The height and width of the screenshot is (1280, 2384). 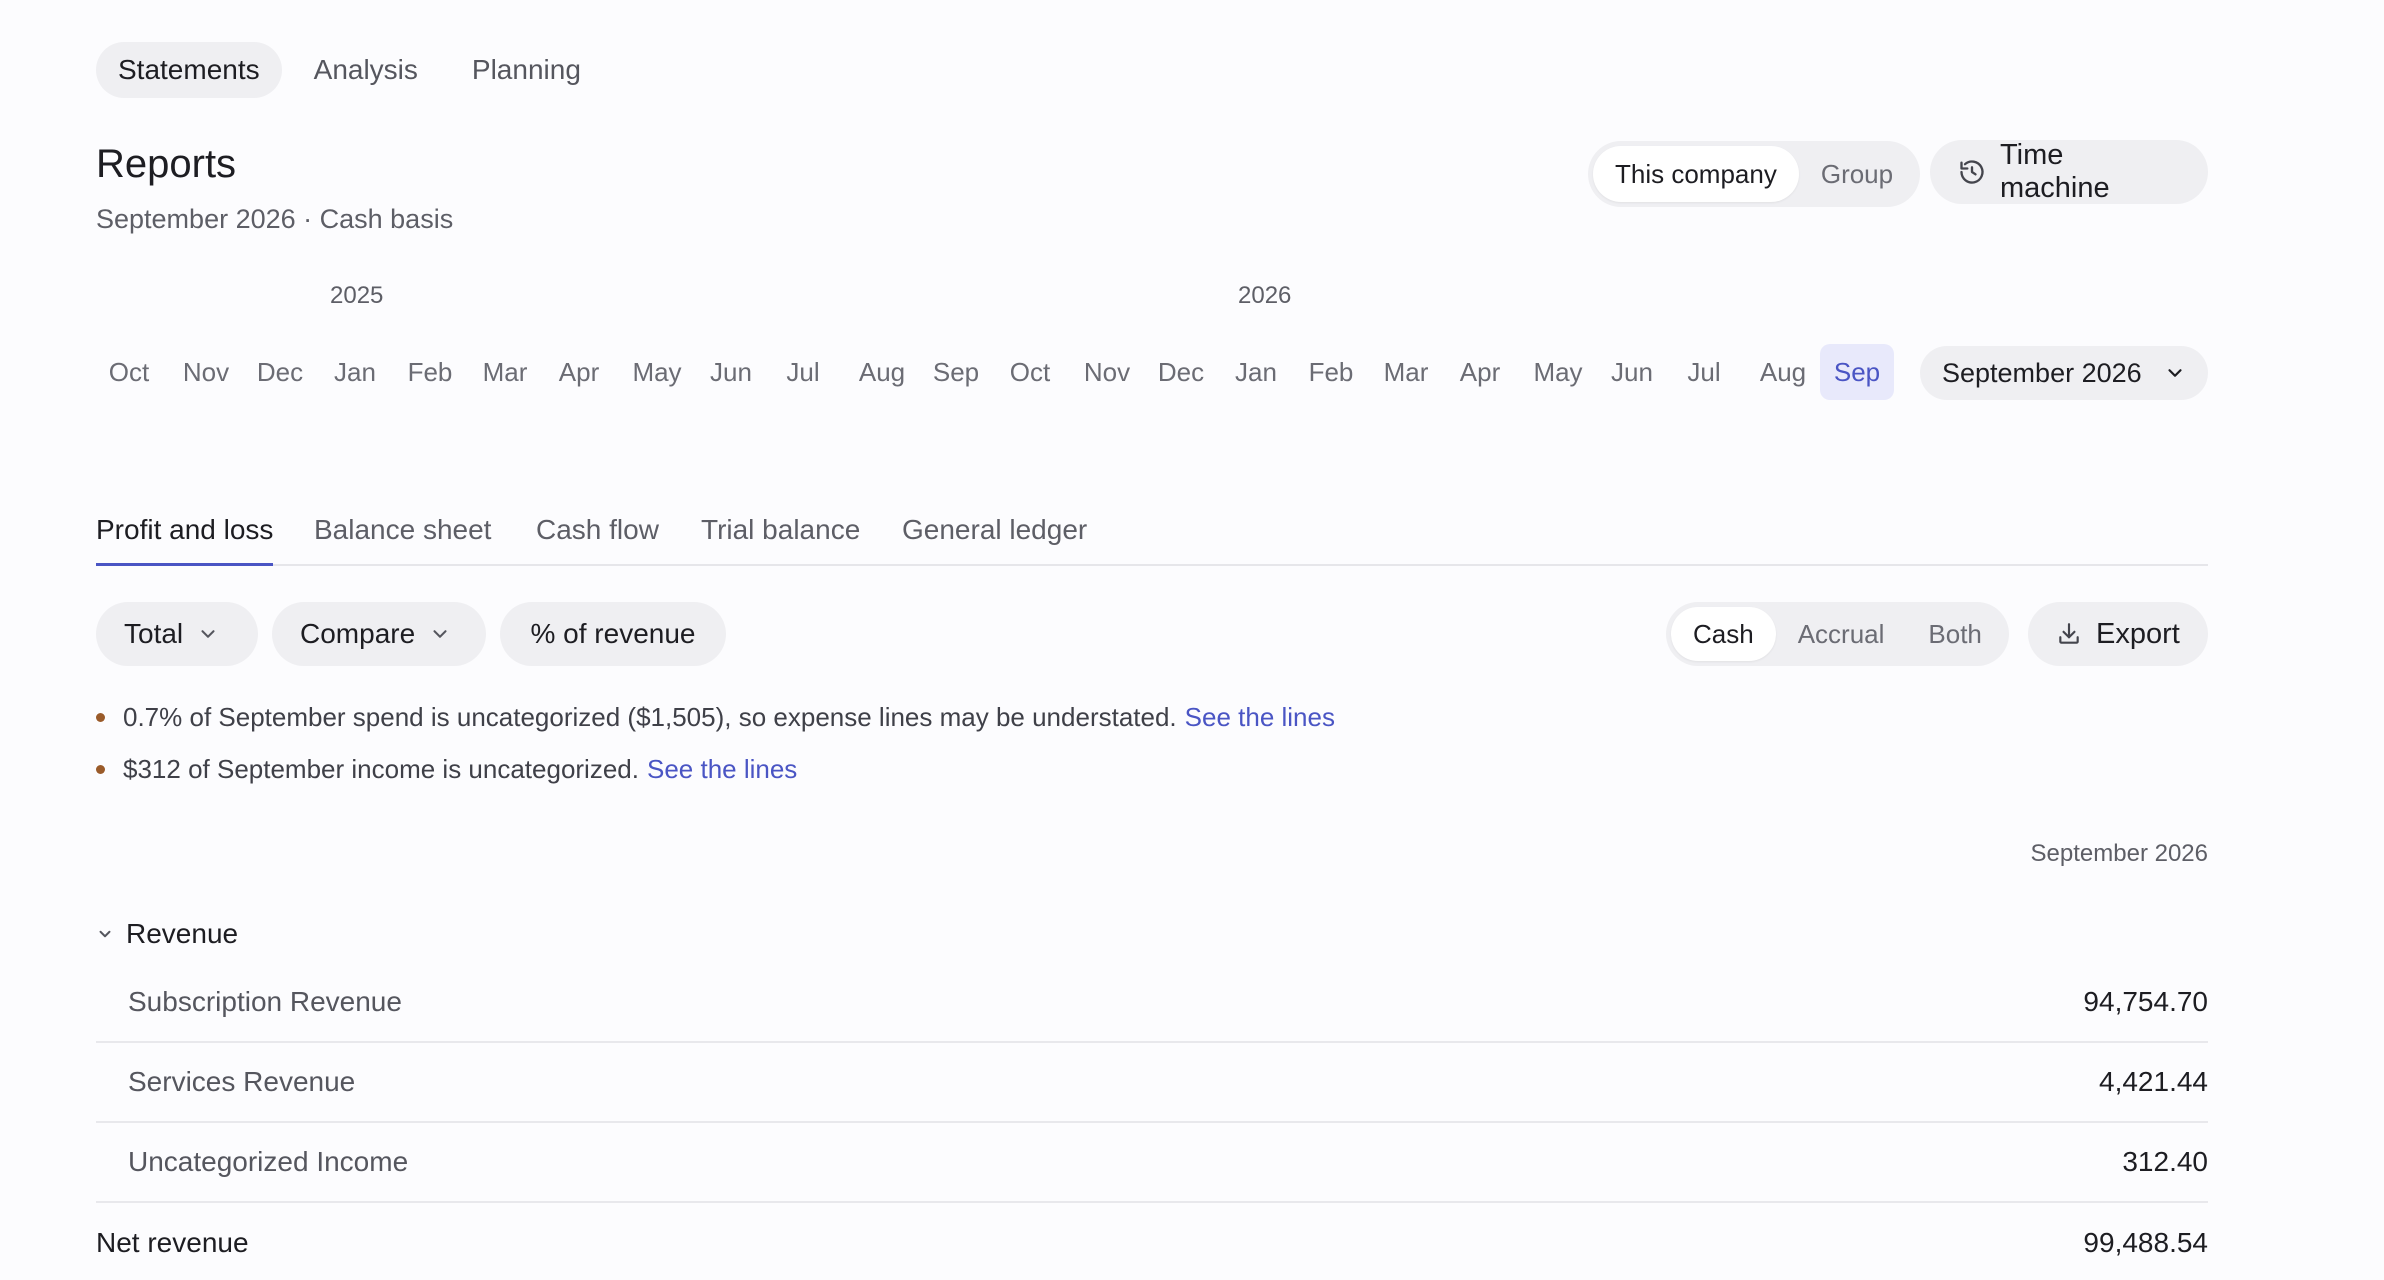 What do you see at coordinates (172, 1242) in the screenshot?
I see `total-label: Net revenue` at bounding box center [172, 1242].